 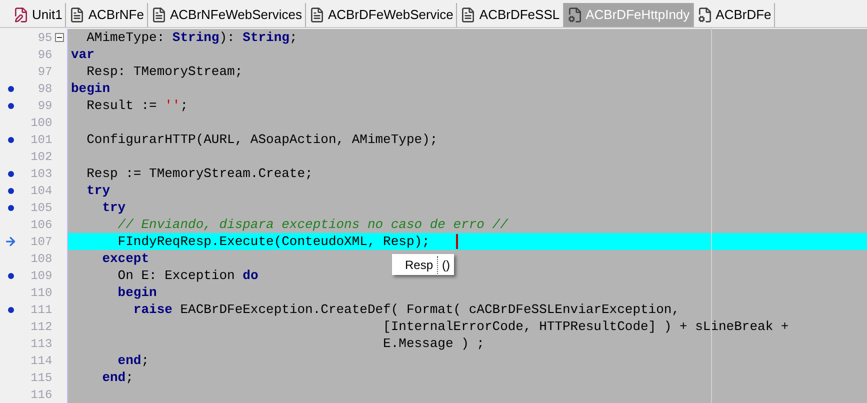 What do you see at coordinates (187, 275) in the screenshot?
I see `code-line: On E: Exception do` at bounding box center [187, 275].